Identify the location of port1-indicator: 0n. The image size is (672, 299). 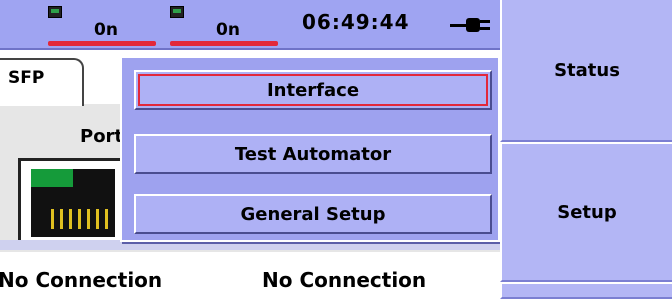
(108, 26).